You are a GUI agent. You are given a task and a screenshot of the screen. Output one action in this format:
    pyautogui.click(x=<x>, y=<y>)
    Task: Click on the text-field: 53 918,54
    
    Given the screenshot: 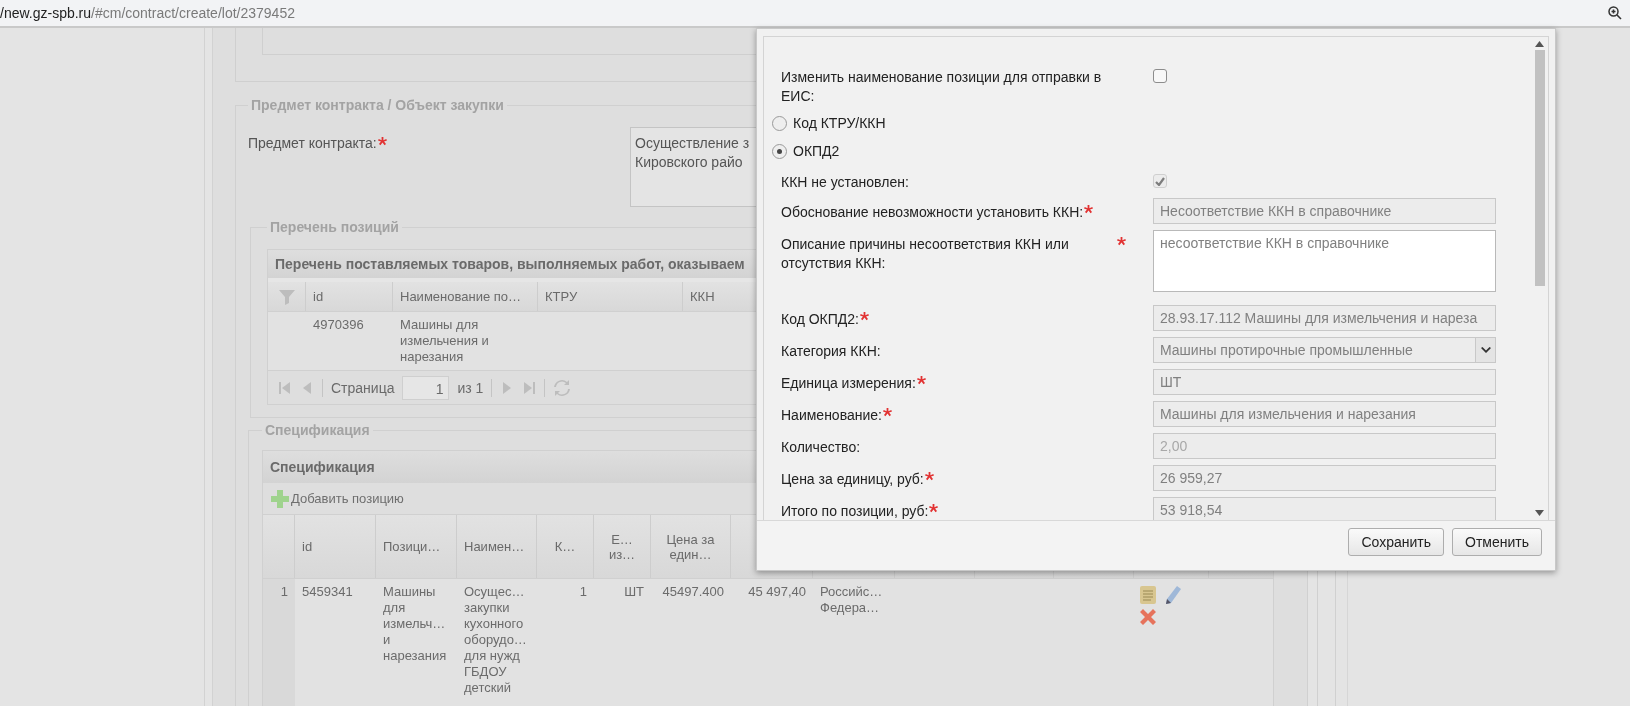 What is the action you would take?
    pyautogui.click(x=1324, y=508)
    